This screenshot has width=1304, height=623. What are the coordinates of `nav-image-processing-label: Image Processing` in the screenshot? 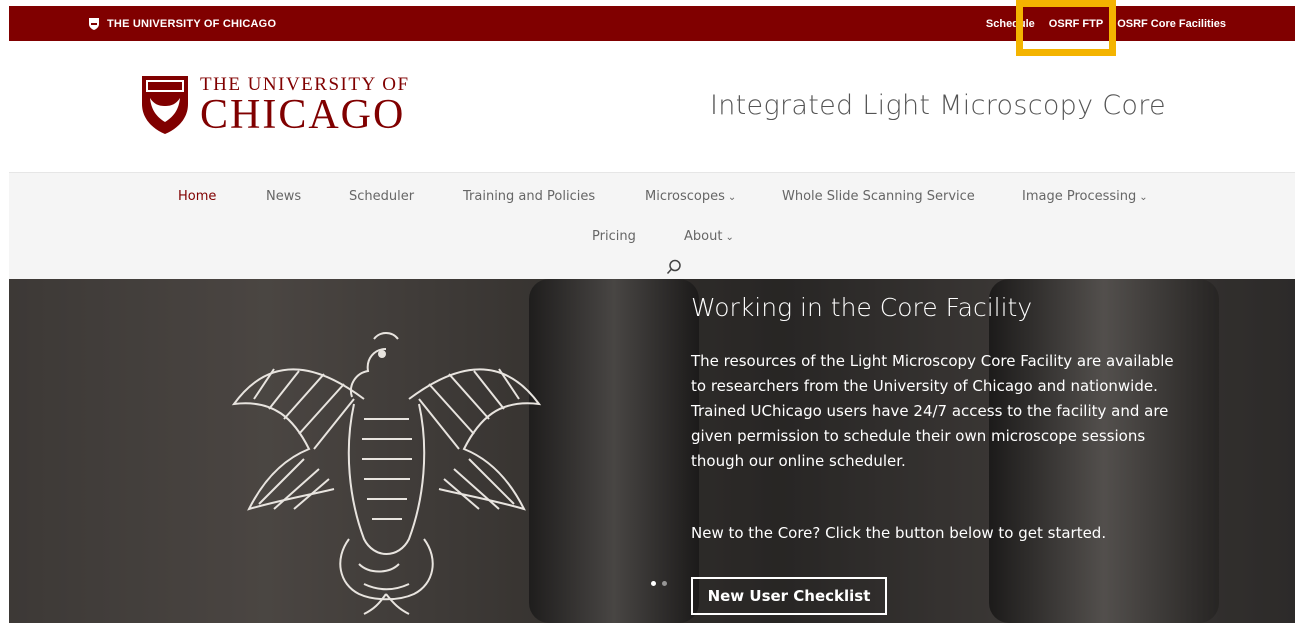 It's located at (1079, 196).